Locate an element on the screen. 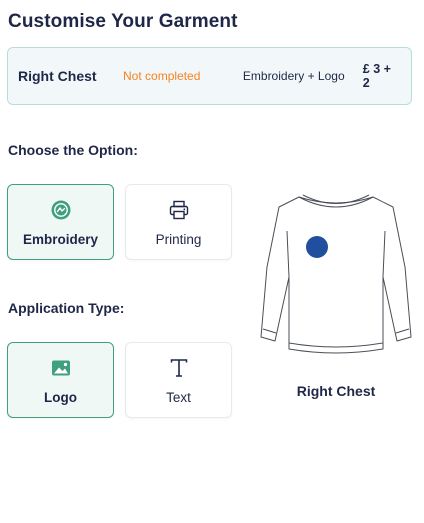  option-embroidery-card: Embroidery is located at coordinates (60, 222).